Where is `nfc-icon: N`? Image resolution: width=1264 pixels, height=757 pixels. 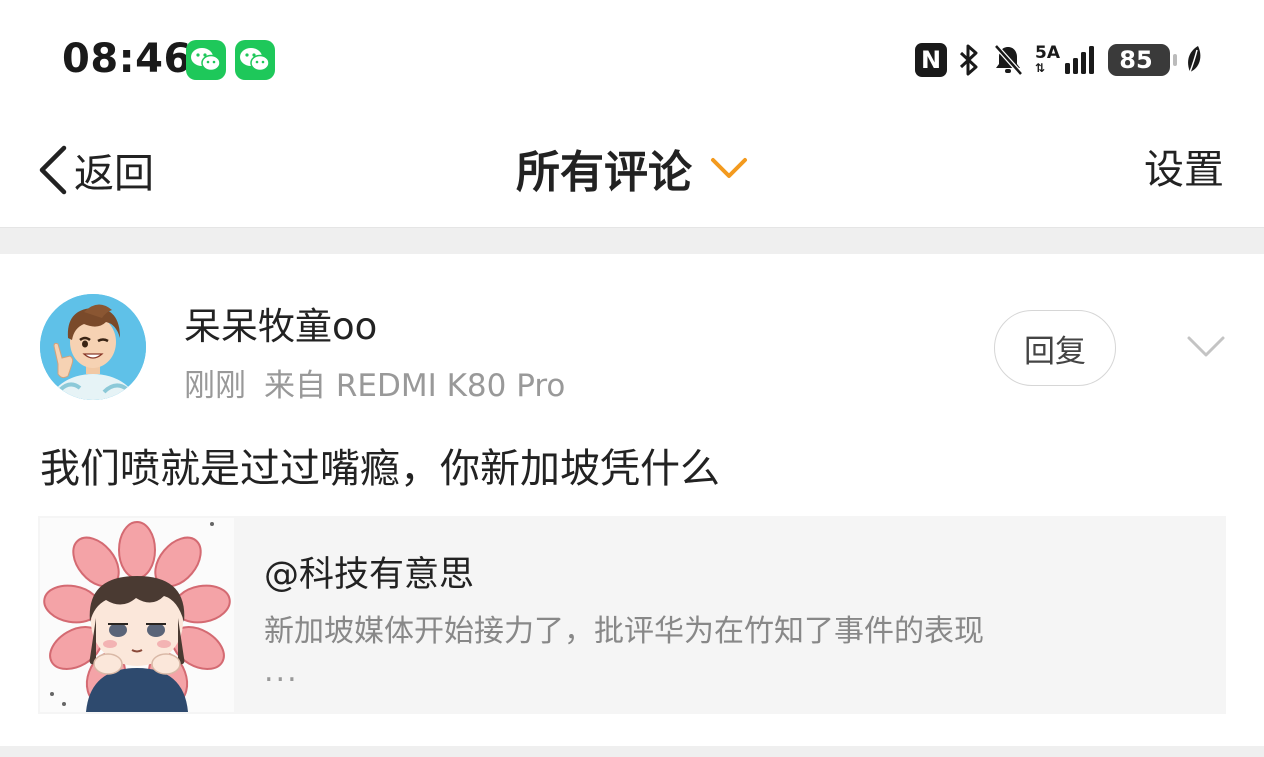
nfc-icon: N is located at coordinates (931, 60).